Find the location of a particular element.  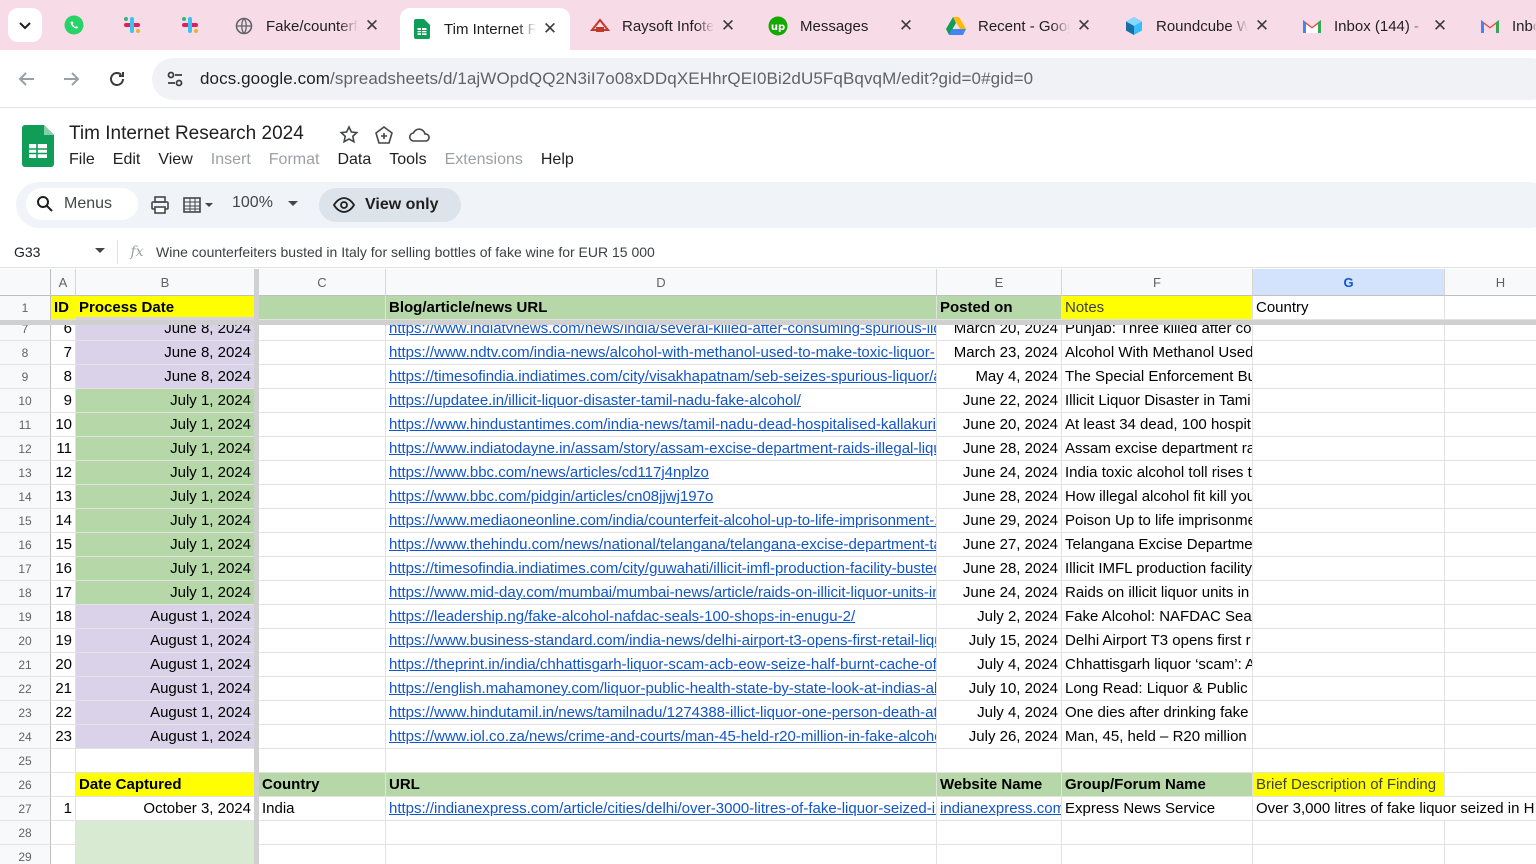

row-number: 19 is located at coordinates (25, 617).